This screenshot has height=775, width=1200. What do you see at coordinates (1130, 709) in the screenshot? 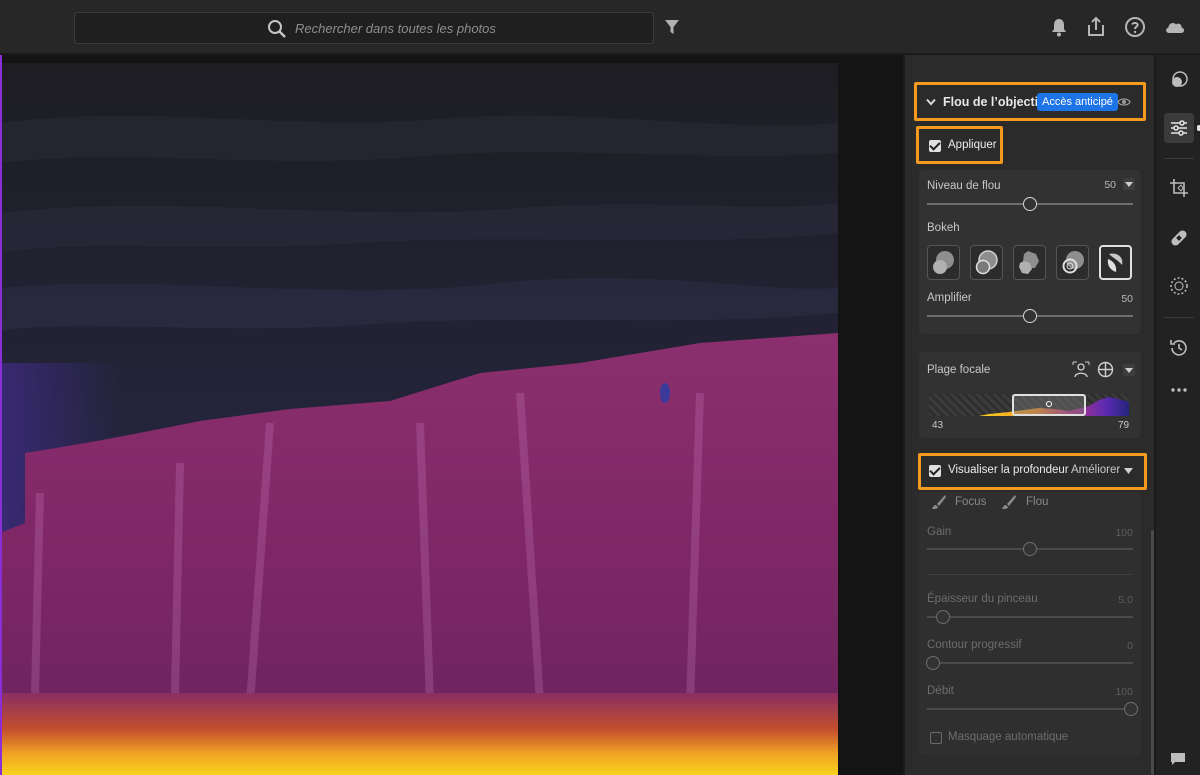
I see `flow-thumb` at bounding box center [1130, 709].